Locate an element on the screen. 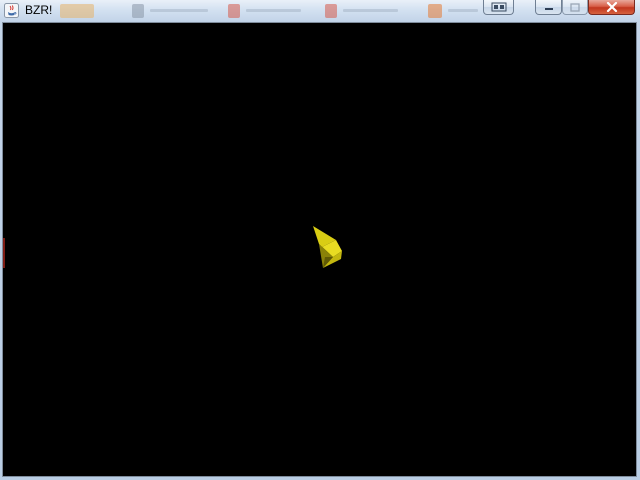  window-switch-button is located at coordinates (498, 7).